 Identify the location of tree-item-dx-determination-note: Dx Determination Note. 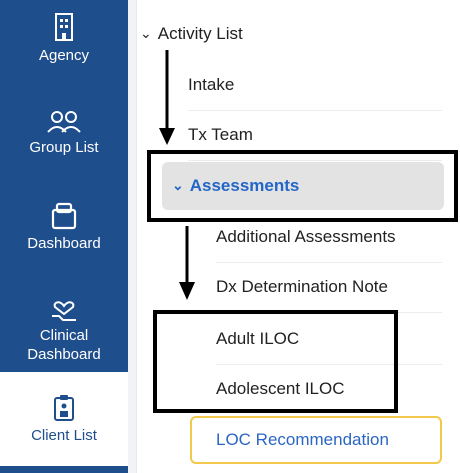
(329, 287).